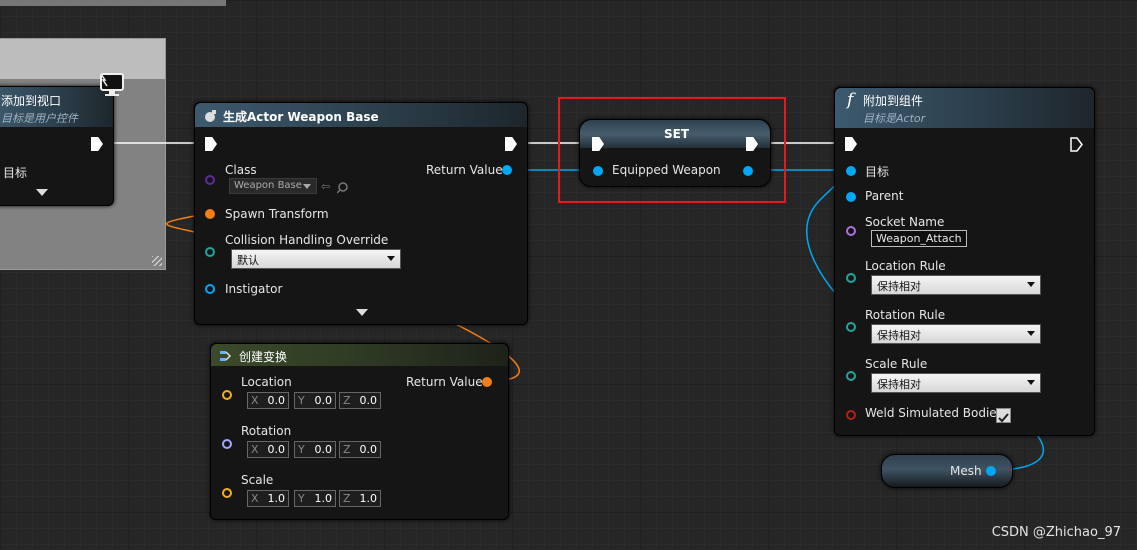 The height and width of the screenshot is (550, 1137). What do you see at coordinates (241, 170) in the screenshot?
I see `class-pin-label: Class` at bounding box center [241, 170].